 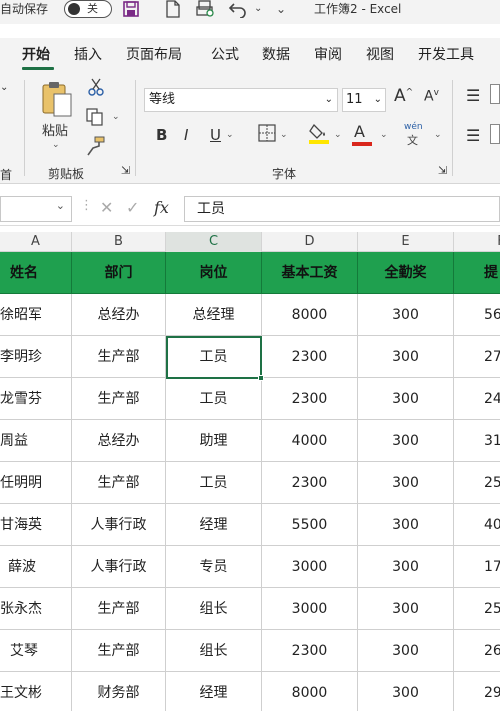 I want to click on align-left-icon: ☰, so click(x=473, y=135).